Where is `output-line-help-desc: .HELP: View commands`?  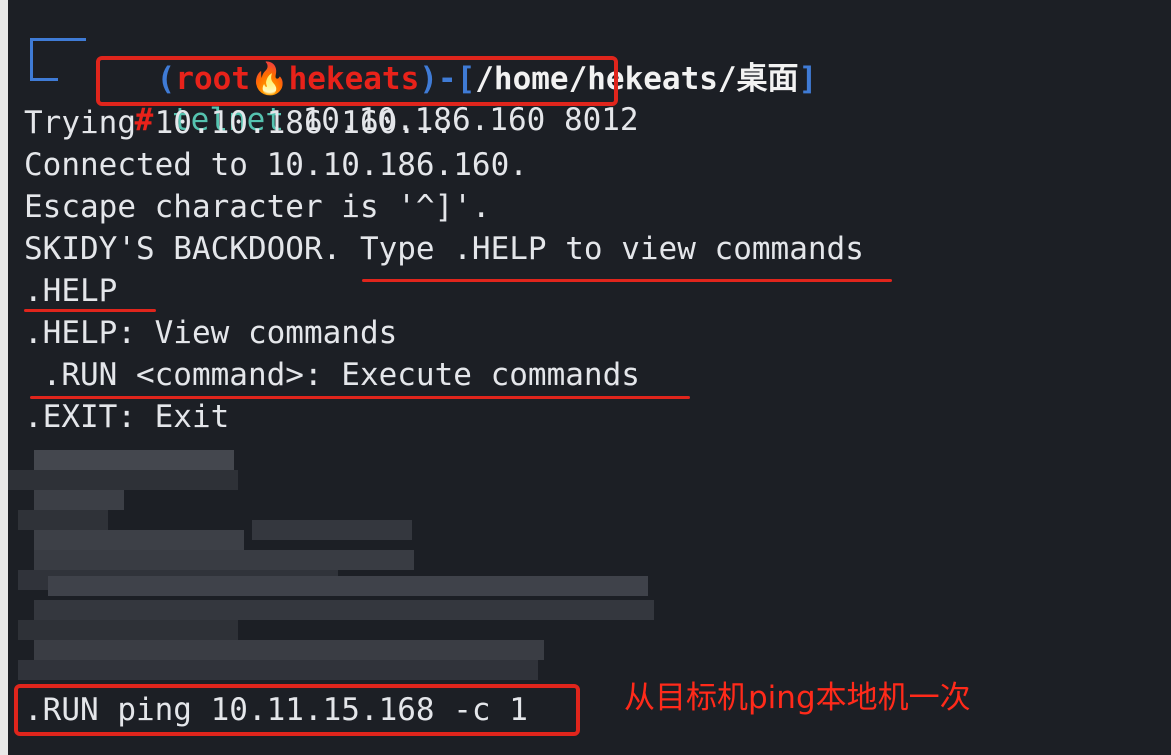 output-line-help-desc: .HELP: View commands is located at coordinates (211, 333).